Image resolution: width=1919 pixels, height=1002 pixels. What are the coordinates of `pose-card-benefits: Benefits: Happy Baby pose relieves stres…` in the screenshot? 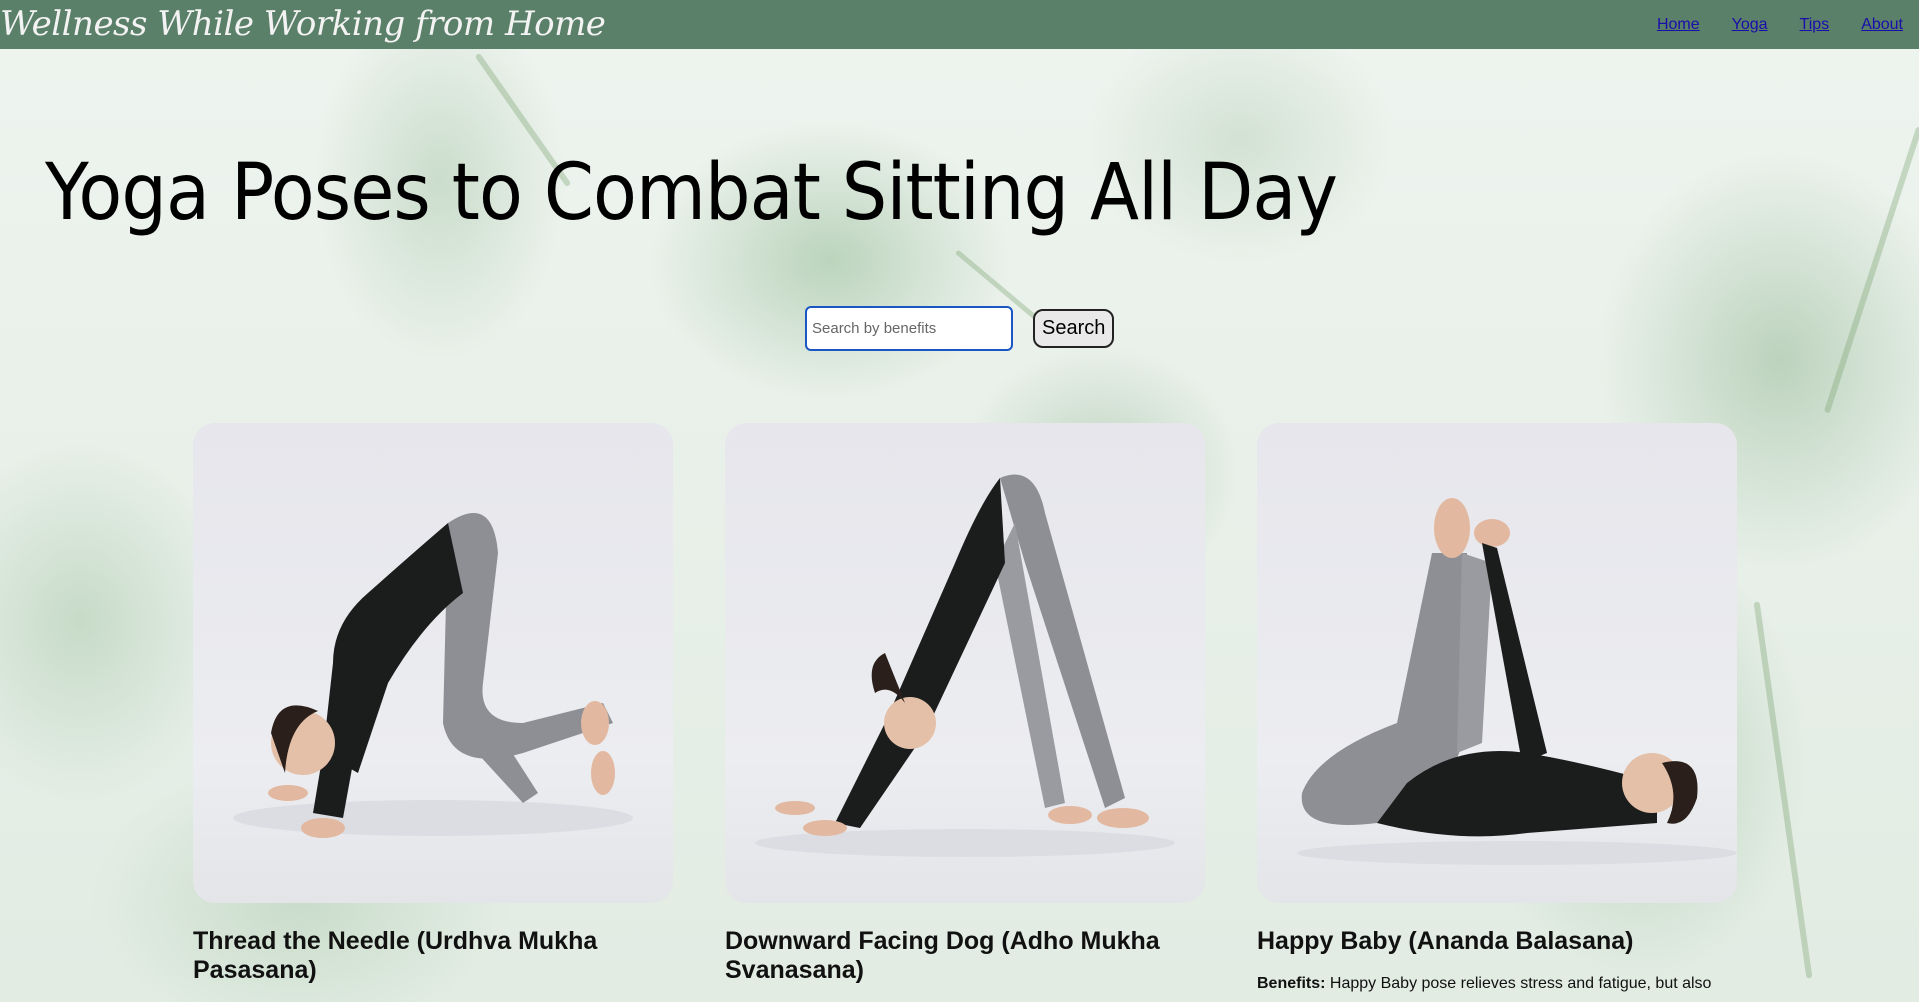 It's located at (1497, 984).